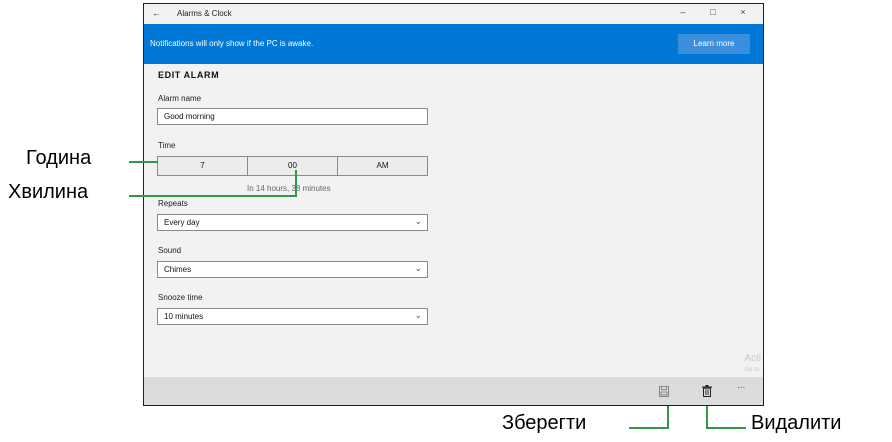 The width and height of the screenshot is (892, 442). I want to click on delete-annotation-connector, so click(707, 417).